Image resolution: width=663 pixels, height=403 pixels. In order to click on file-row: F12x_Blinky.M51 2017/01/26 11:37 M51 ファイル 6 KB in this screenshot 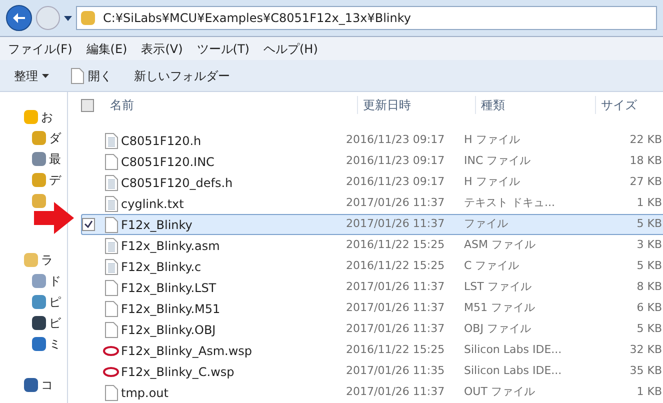, I will do `click(372, 308)`.